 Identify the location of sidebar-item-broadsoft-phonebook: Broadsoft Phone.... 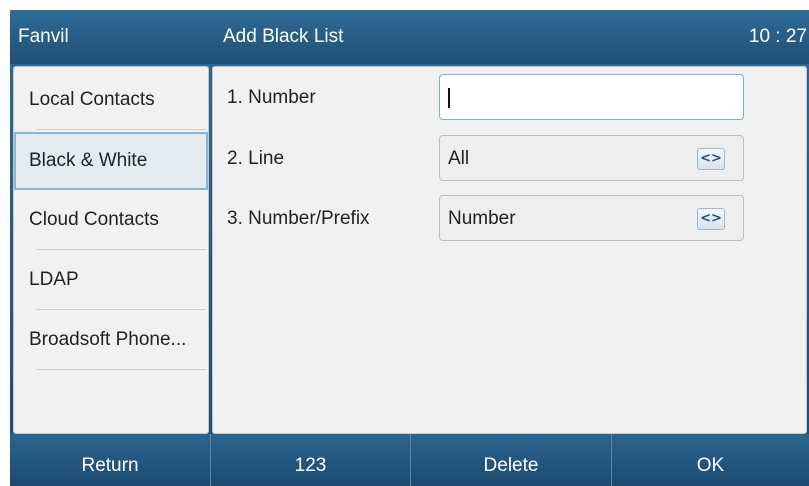
(111, 340).